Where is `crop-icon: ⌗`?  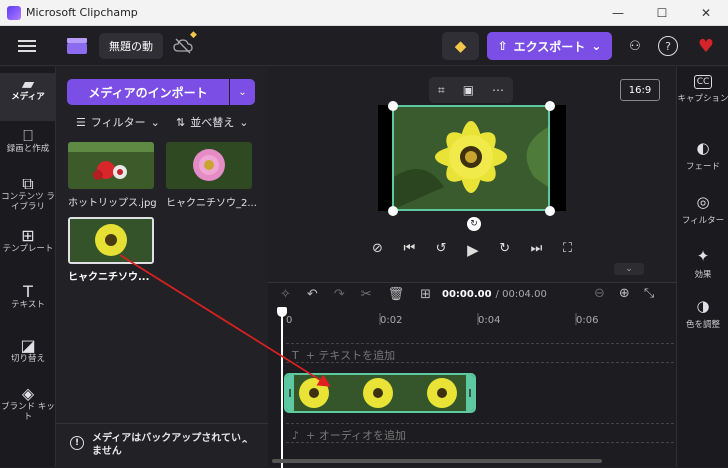
crop-icon: ⌗ is located at coordinates (441, 90).